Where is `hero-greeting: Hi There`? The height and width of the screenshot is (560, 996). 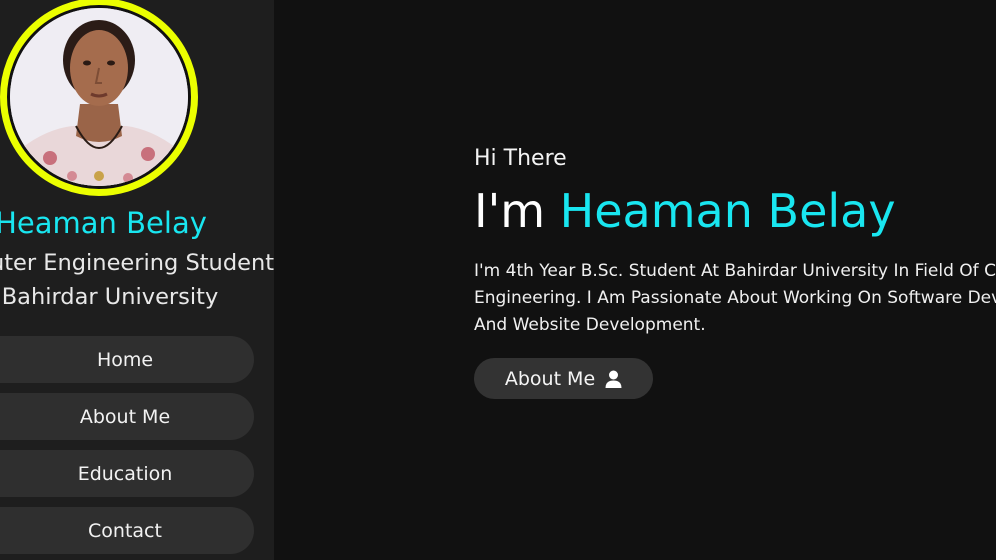
hero-greeting: Hi There is located at coordinates (520, 158).